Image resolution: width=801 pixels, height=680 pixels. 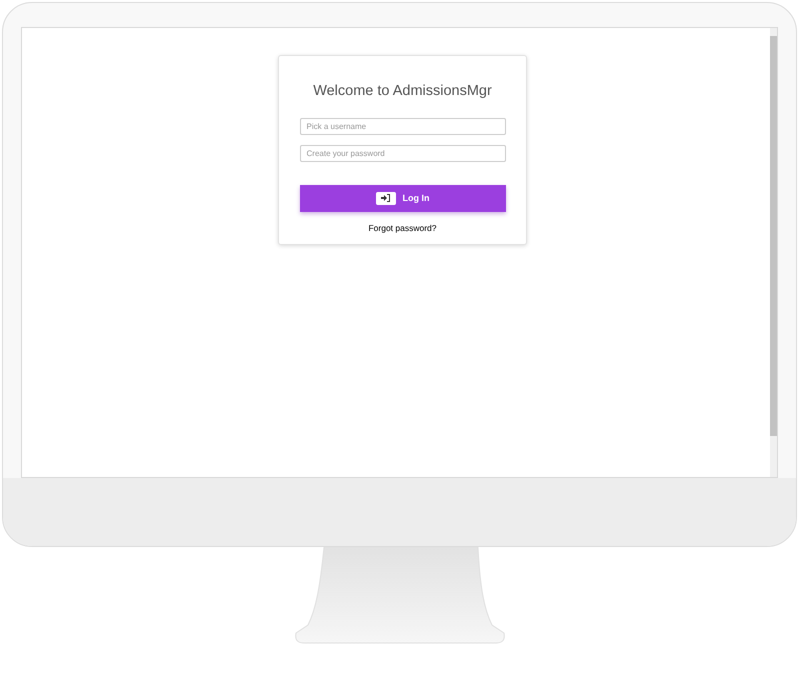 What do you see at coordinates (403, 126) in the screenshot?
I see `username-field: Pick a username` at bounding box center [403, 126].